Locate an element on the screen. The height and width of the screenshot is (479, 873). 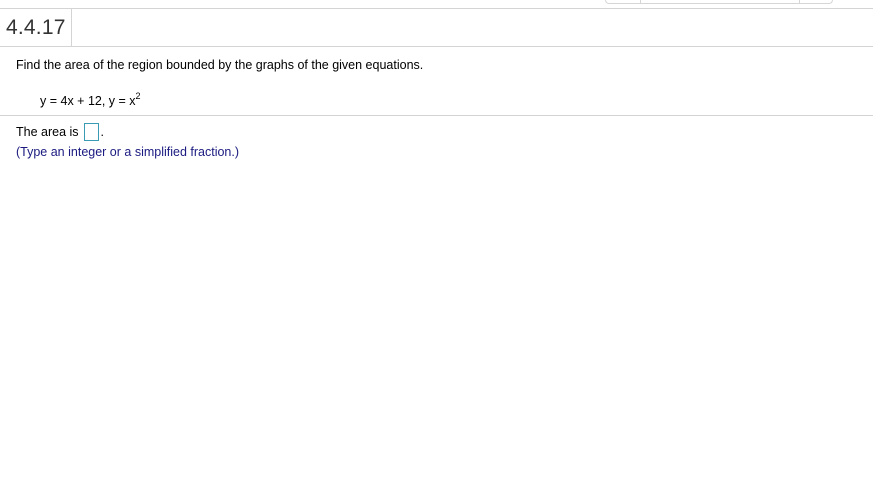
answer-row: The area is . is located at coordinates (60, 132).